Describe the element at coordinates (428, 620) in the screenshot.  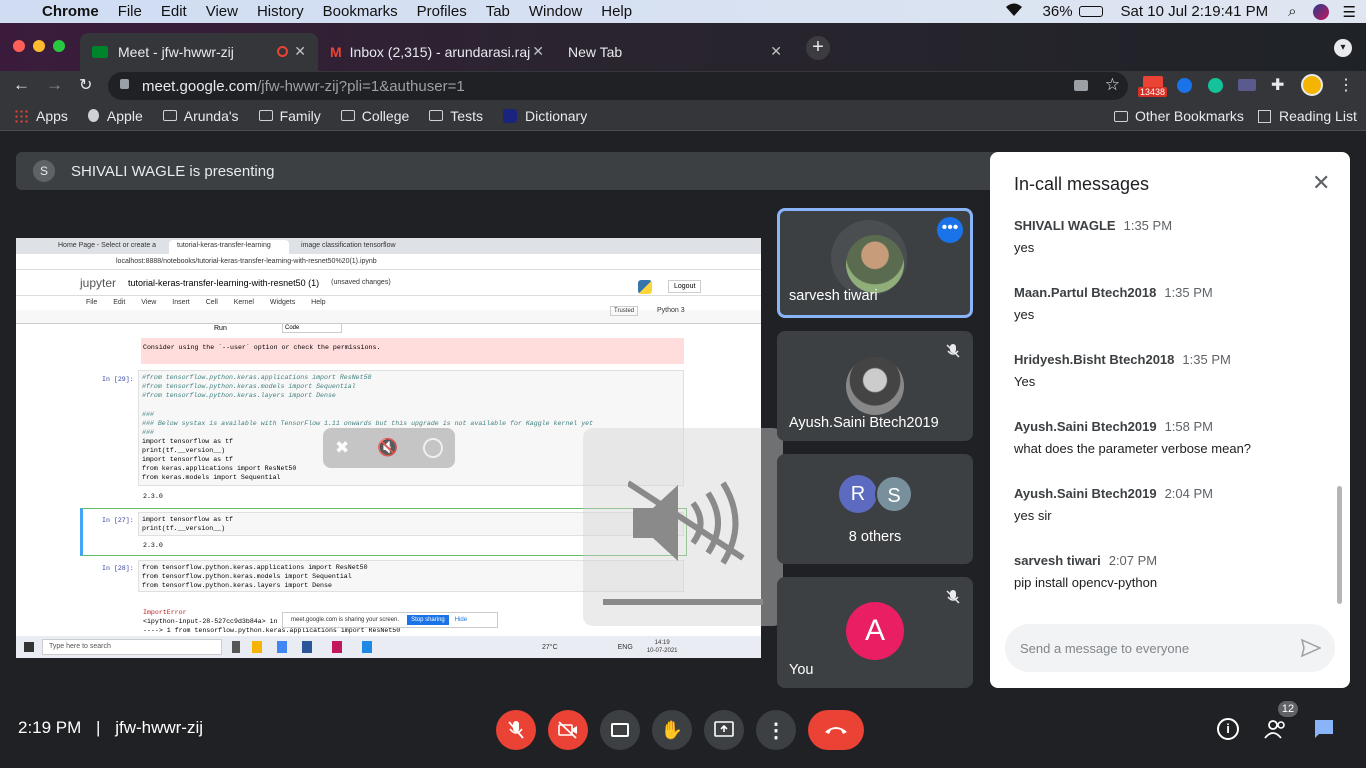
I see `stop-sharing-button: Stop sharing` at that location.